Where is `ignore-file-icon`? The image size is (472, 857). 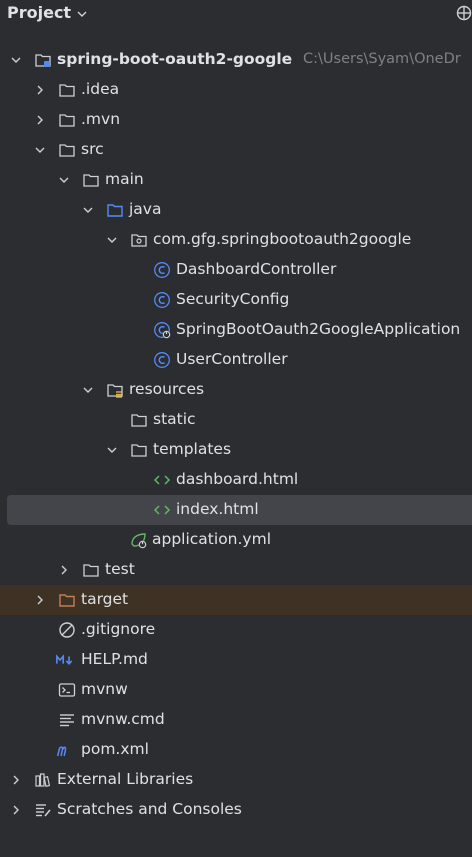
ignore-file-icon is located at coordinates (67, 630).